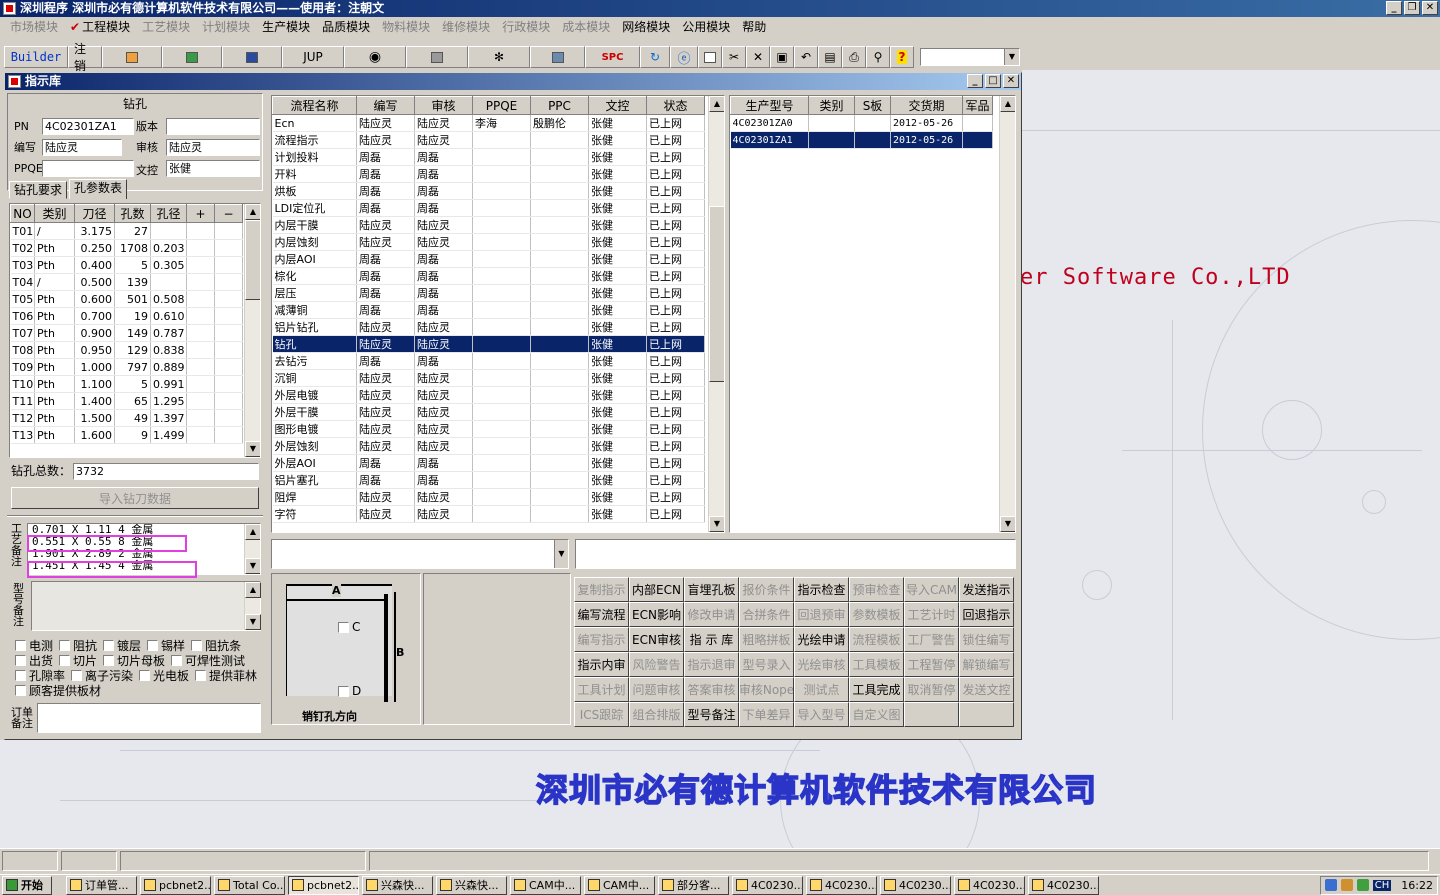 Image resolution: width=1440 pixels, height=895 pixels. I want to click on flow-table-scrollbar: ▲ ▼, so click(716, 314).